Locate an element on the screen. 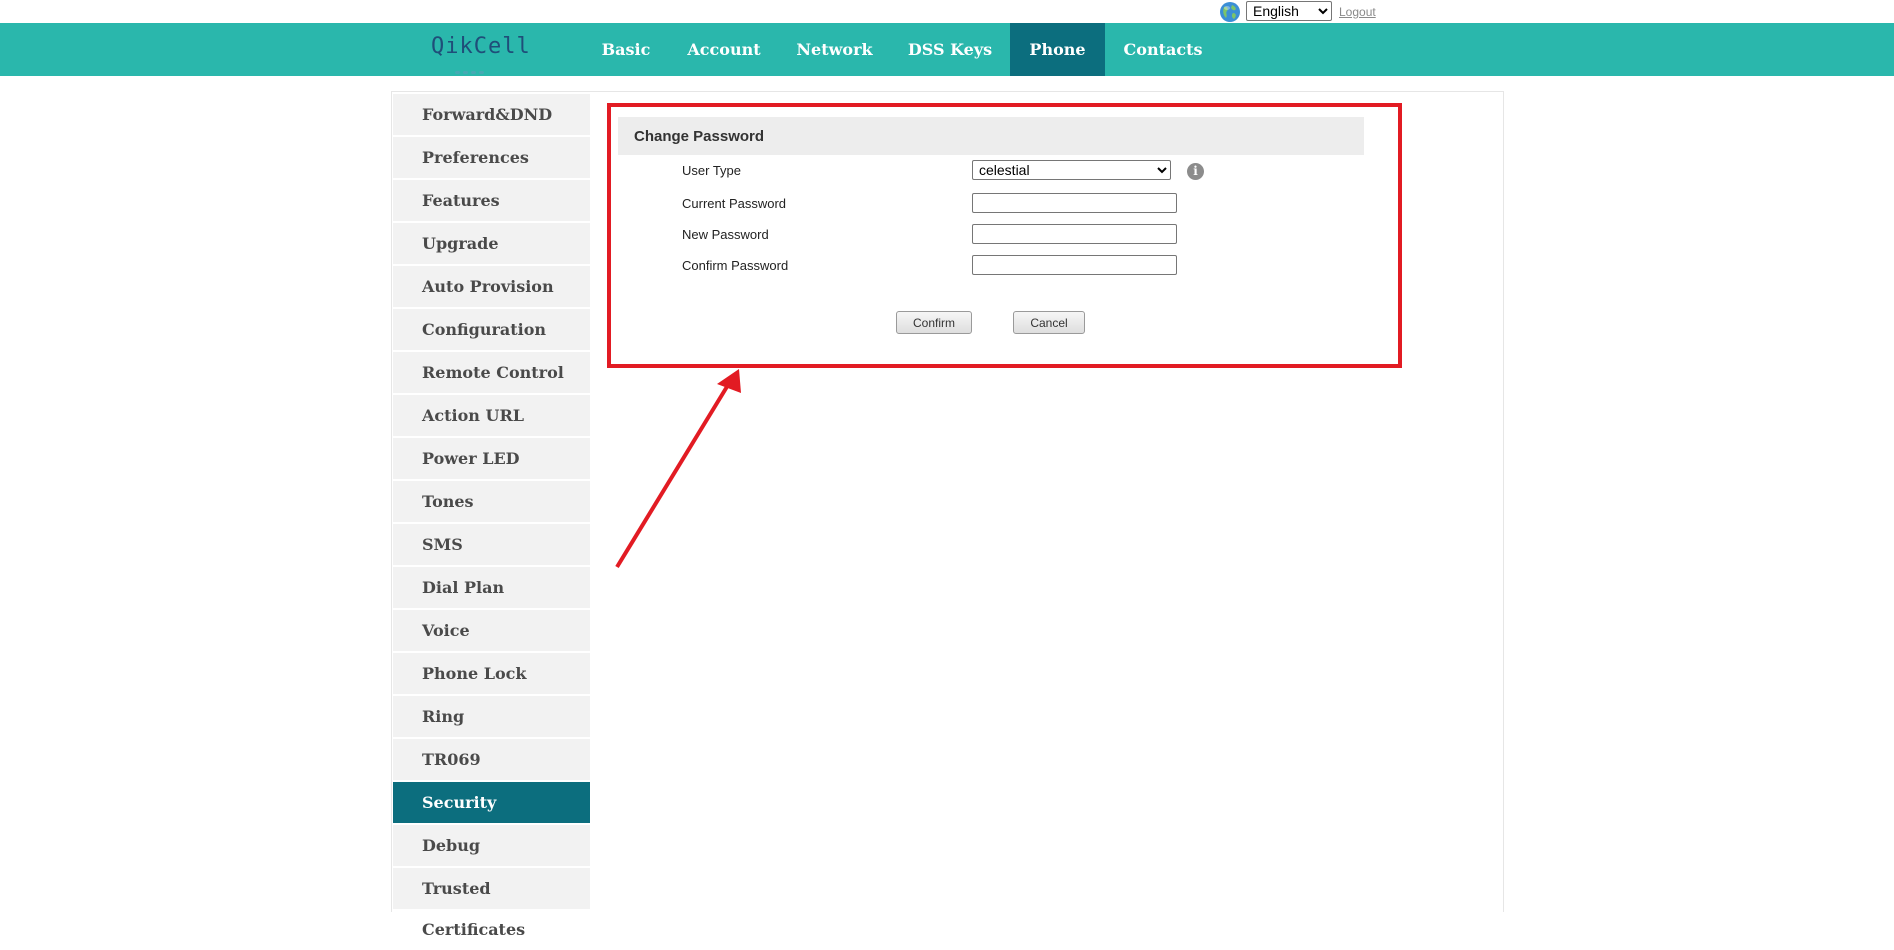 The height and width of the screenshot is (950, 1894). brand-logo: QikCell is located at coordinates (481, 46).